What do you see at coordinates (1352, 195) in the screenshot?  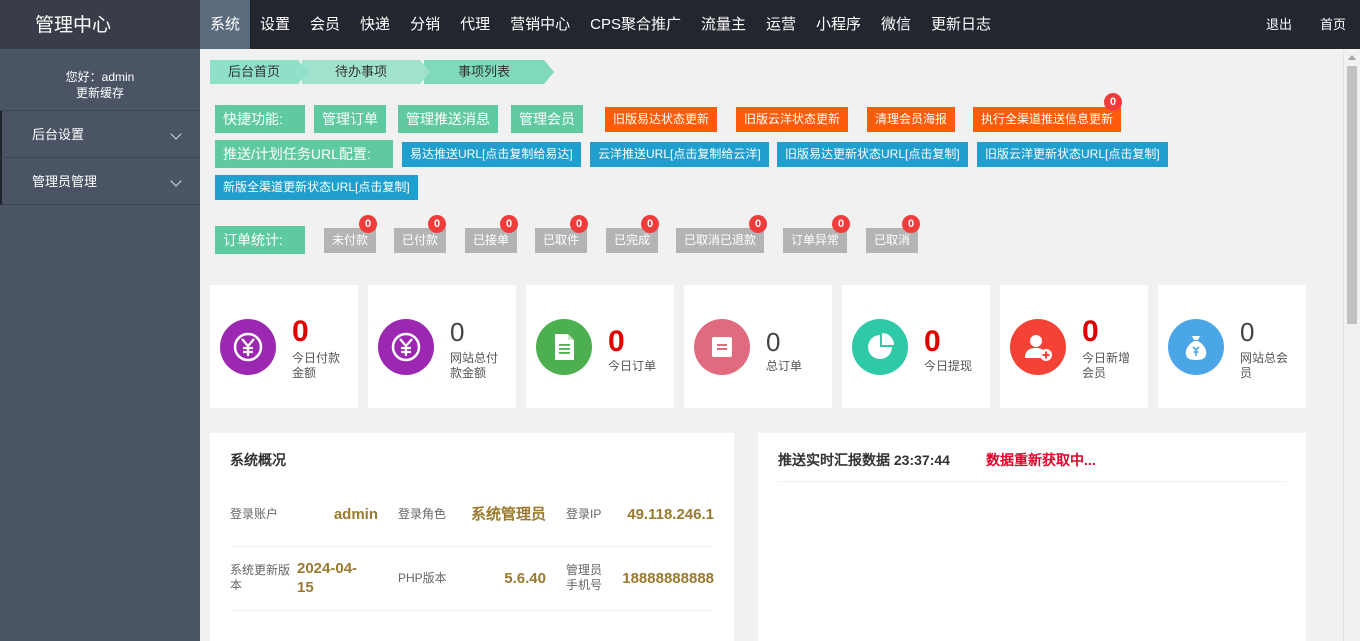 I see `scrollbar-thumb` at bounding box center [1352, 195].